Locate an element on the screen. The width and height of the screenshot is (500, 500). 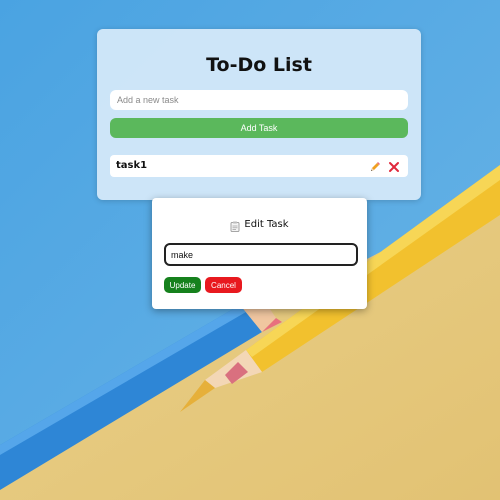
edit-task-input is located at coordinates (261, 254).